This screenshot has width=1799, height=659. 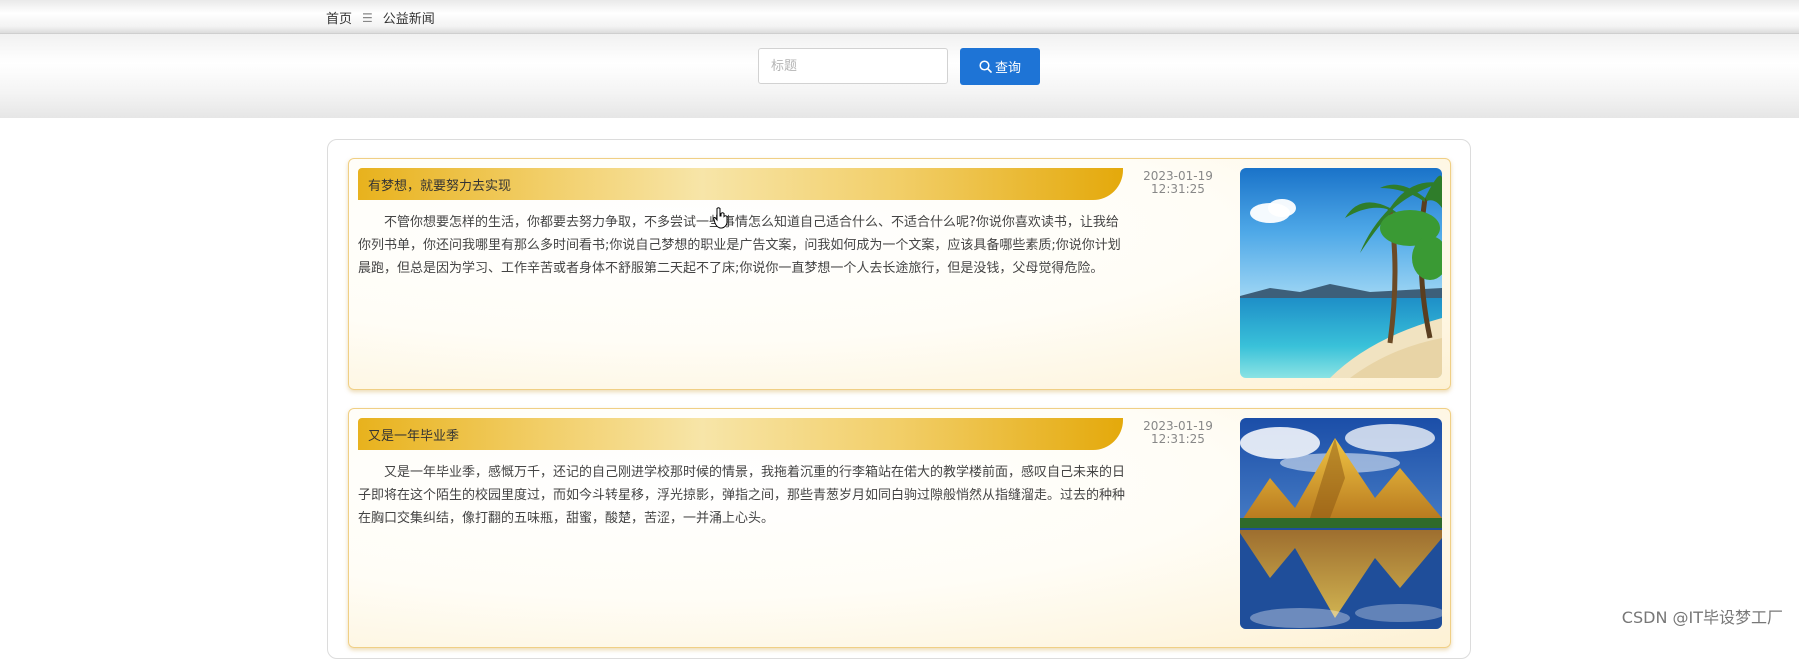 I want to click on watermark-text: CSDN @IT毕设梦工厂, so click(x=1702, y=617).